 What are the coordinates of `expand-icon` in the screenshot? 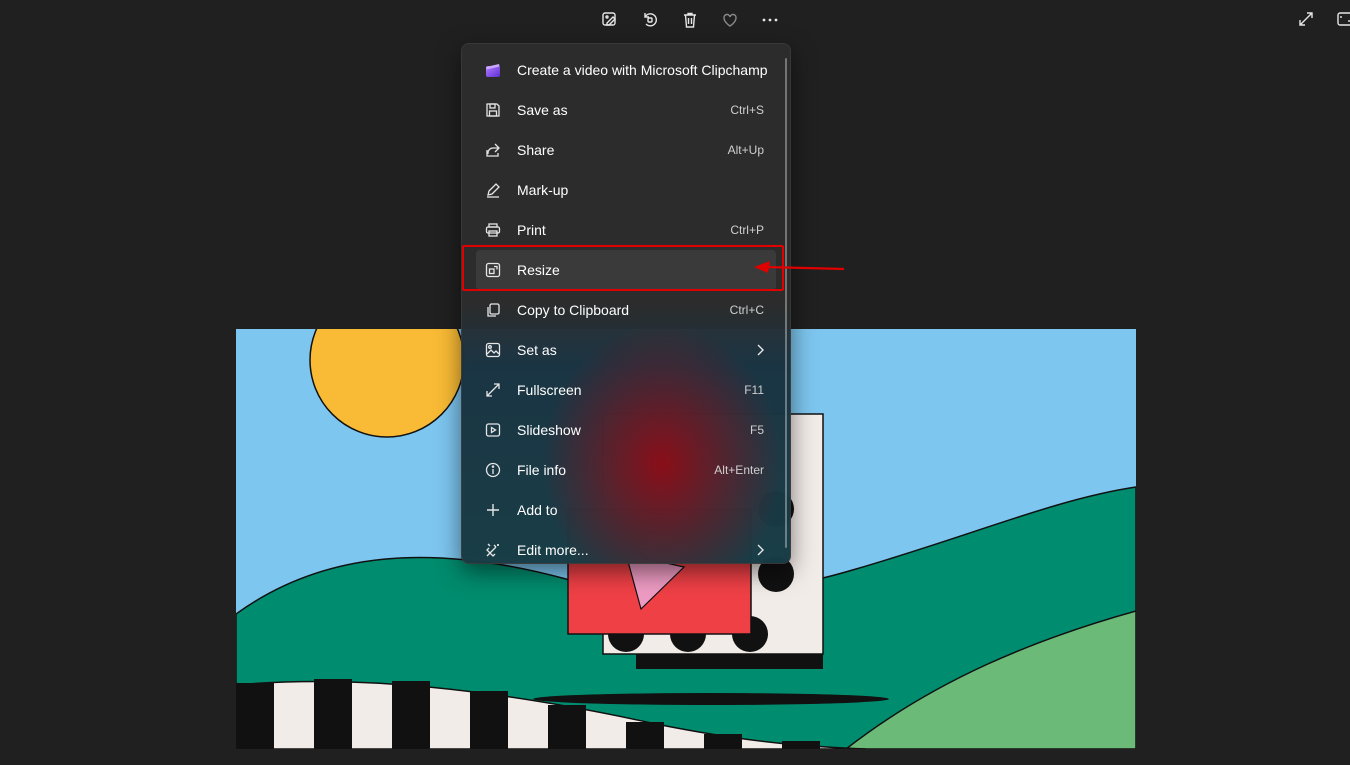 It's located at (1306, 19).